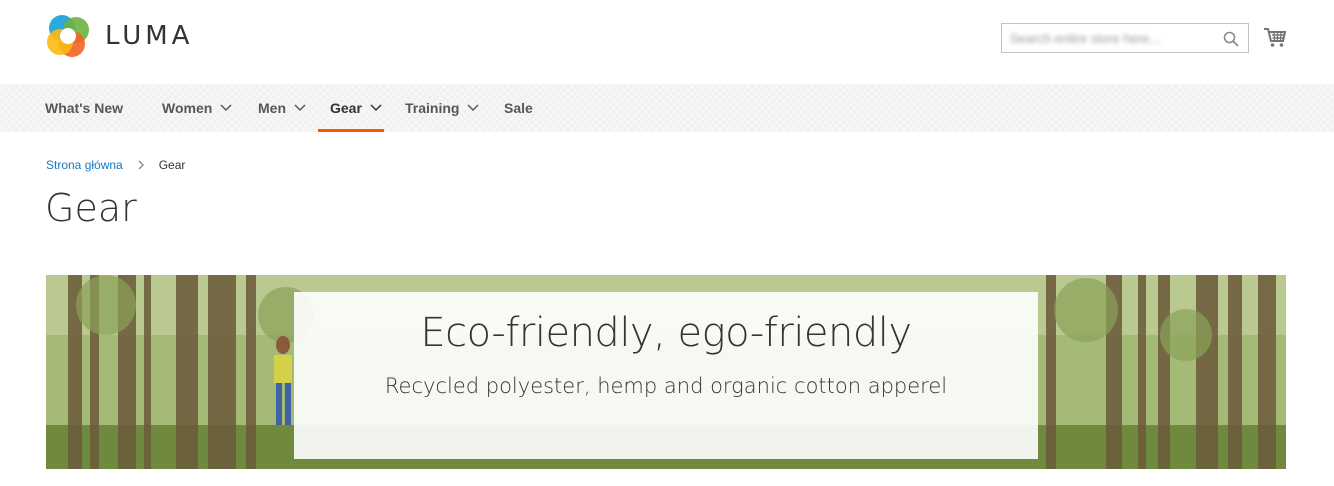  I want to click on search-icon, so click(1231, 39).